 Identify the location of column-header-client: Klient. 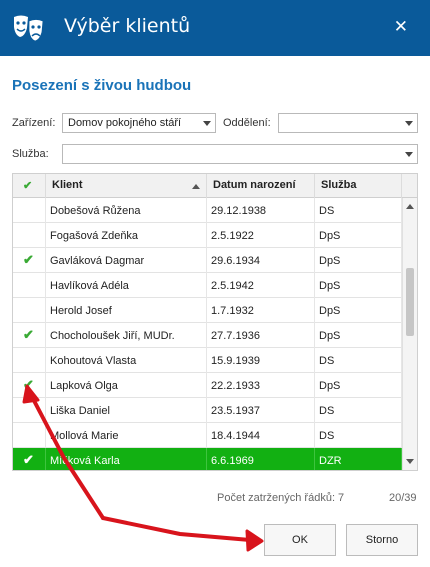
(126, 186).